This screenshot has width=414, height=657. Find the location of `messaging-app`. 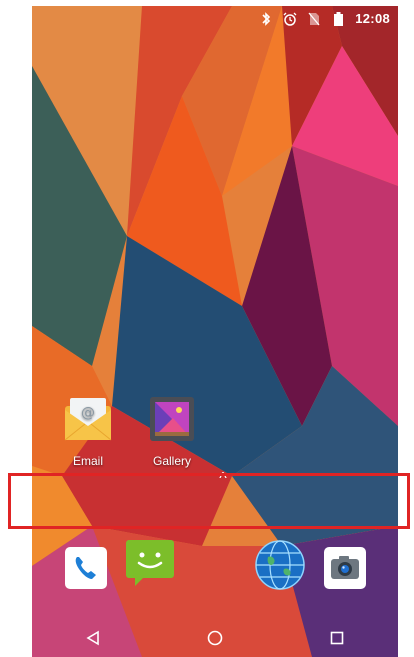

messaging-app is located at coordinates (150, 563).